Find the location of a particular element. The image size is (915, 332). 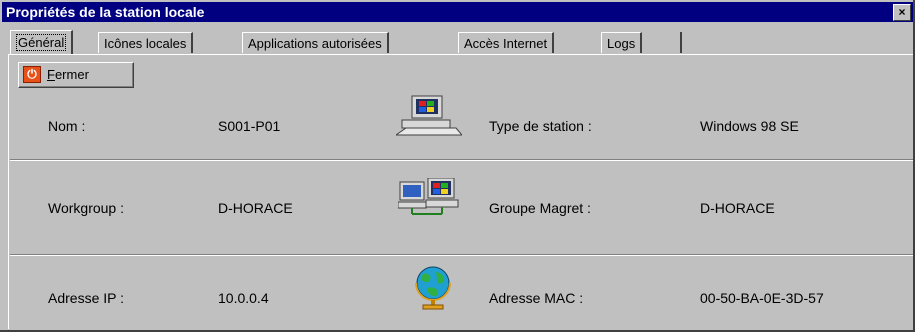

title-bar: Propriétés de la station locale × is located at coordinates (457, 12).